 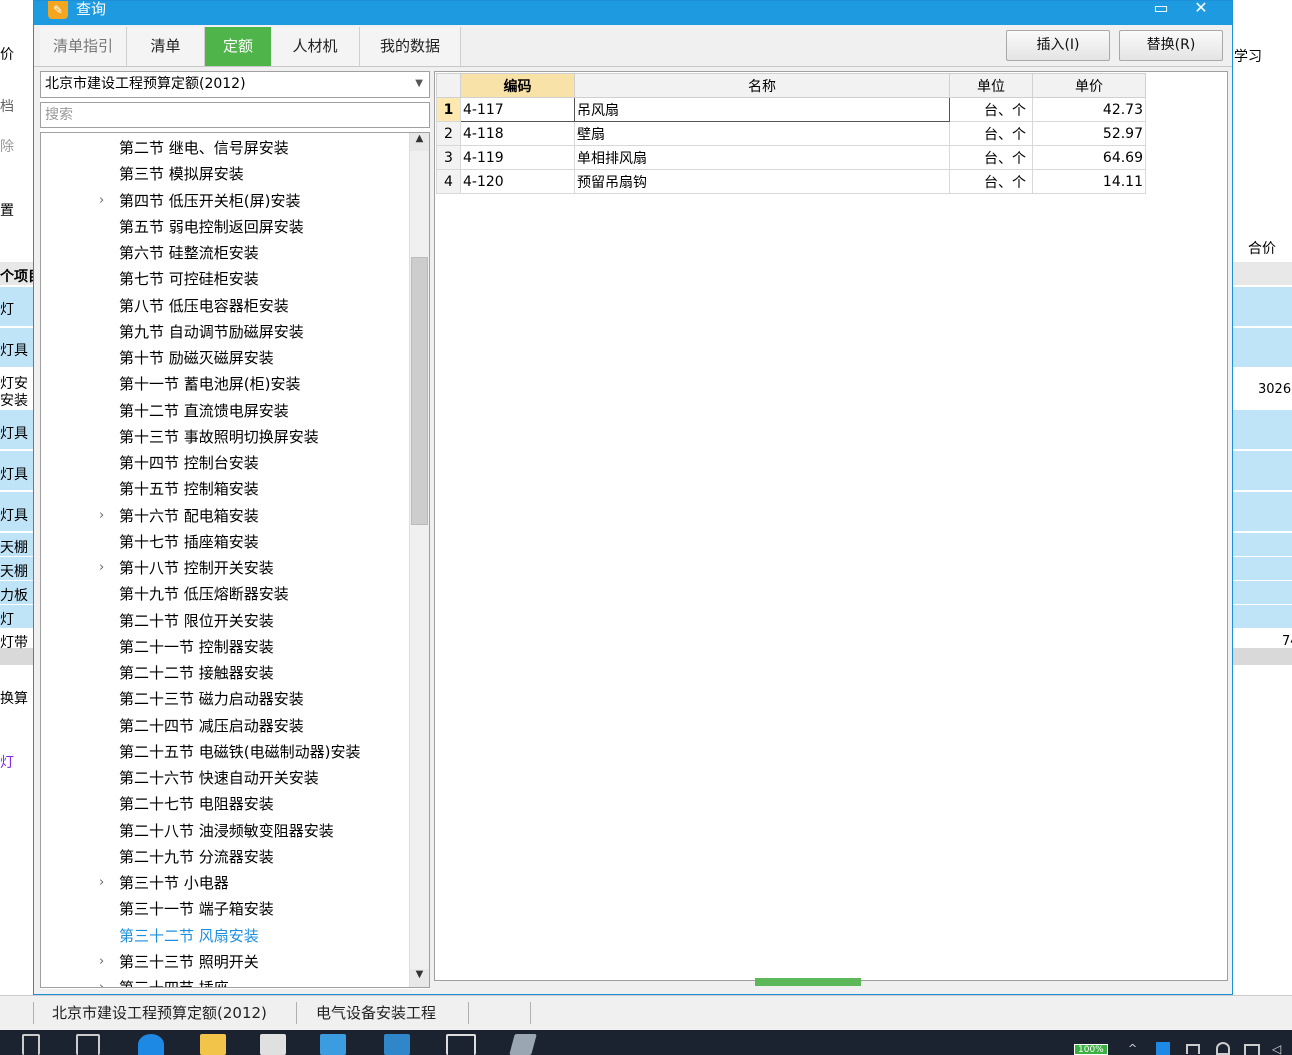 What do you see at coordinates (1193, 1049) in the screenshot?
I see `network-icon` at bounding box center [1193, 1049].